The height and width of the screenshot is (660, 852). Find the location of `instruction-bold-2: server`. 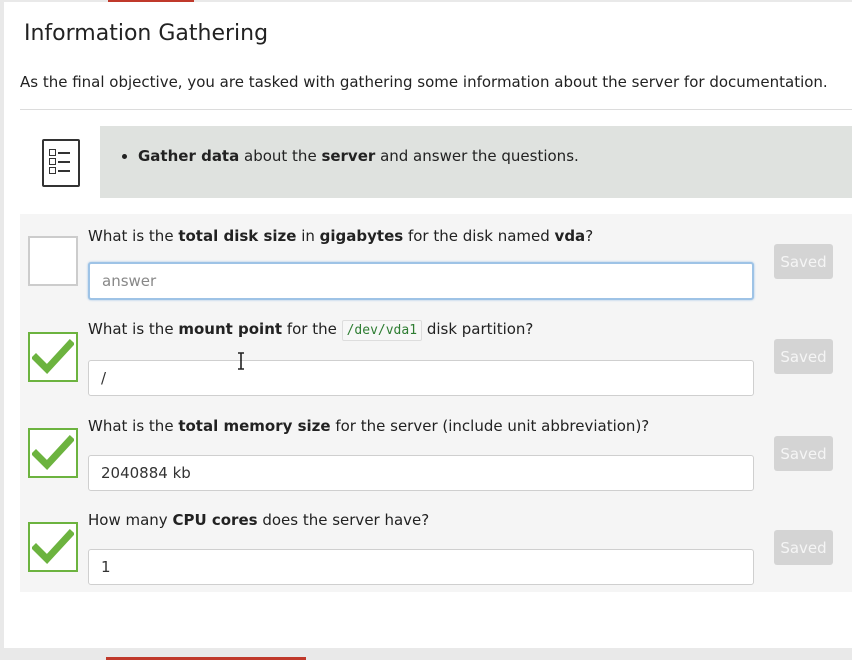

instruction-bold-2: server is located at coordinates (348, 156).